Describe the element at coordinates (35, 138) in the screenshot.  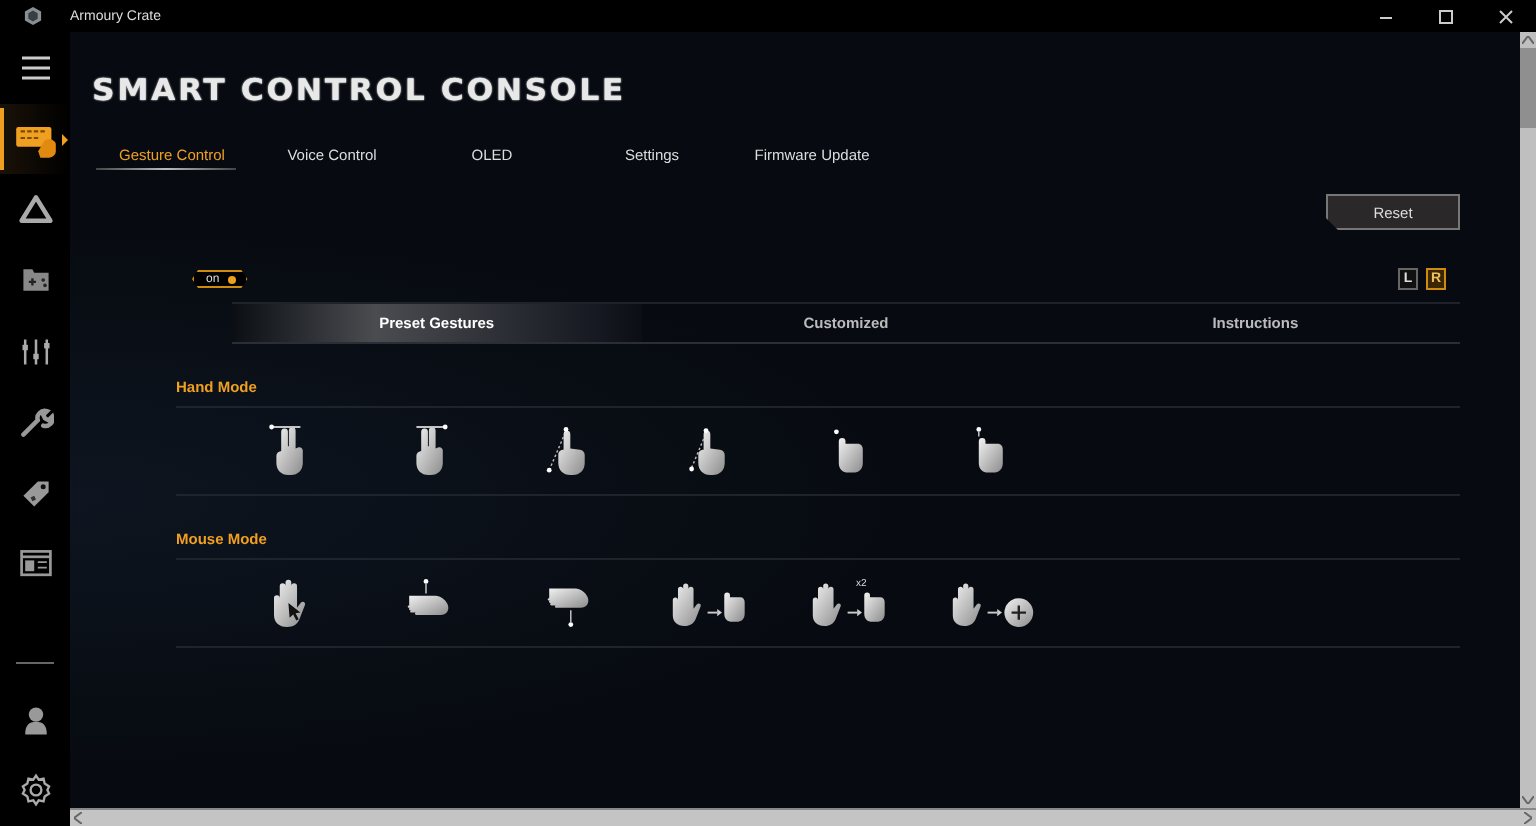
I see `keyboard-hand-button` at that location.